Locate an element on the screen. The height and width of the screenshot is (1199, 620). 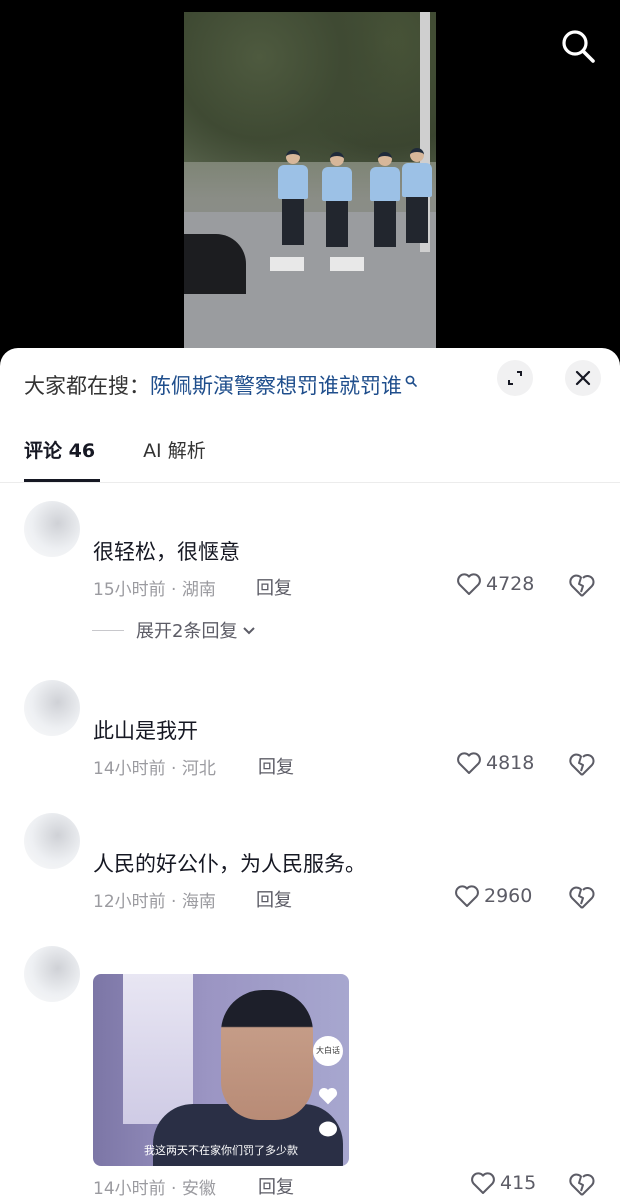
image-subtitle: 我这两天不在家你们罚了多少款 is located at coordinates (221, 1150).